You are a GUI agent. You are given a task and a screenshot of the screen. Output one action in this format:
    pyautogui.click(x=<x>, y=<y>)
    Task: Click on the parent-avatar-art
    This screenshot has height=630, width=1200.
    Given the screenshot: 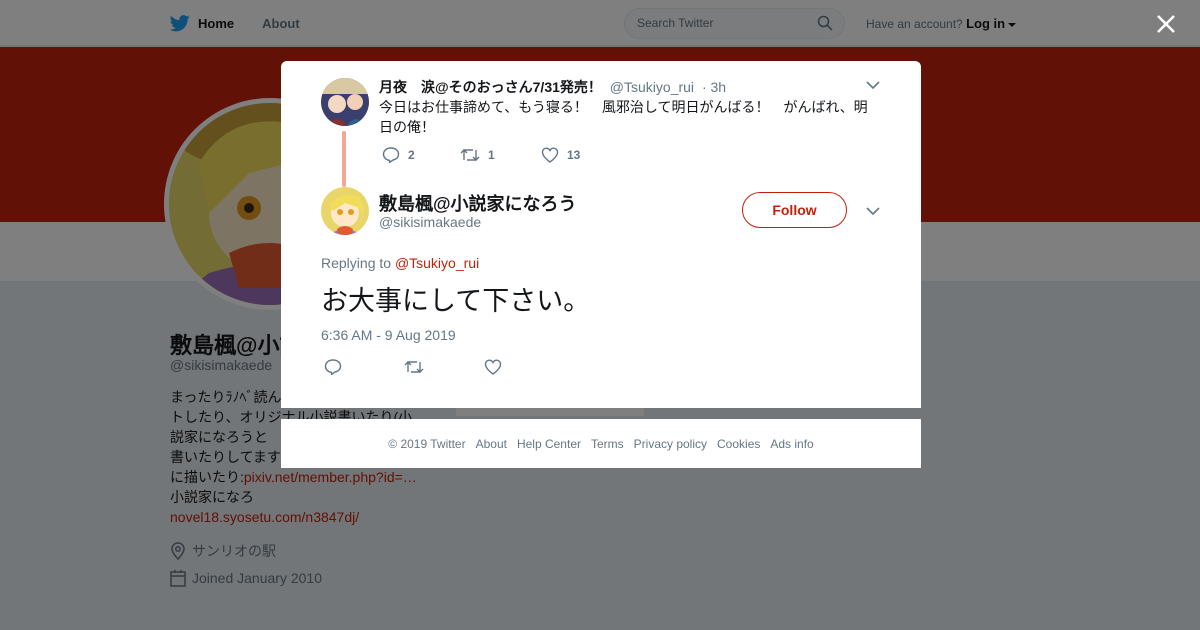 What is the action you would take?
    pyautogui.click(x=345, y=102)
    